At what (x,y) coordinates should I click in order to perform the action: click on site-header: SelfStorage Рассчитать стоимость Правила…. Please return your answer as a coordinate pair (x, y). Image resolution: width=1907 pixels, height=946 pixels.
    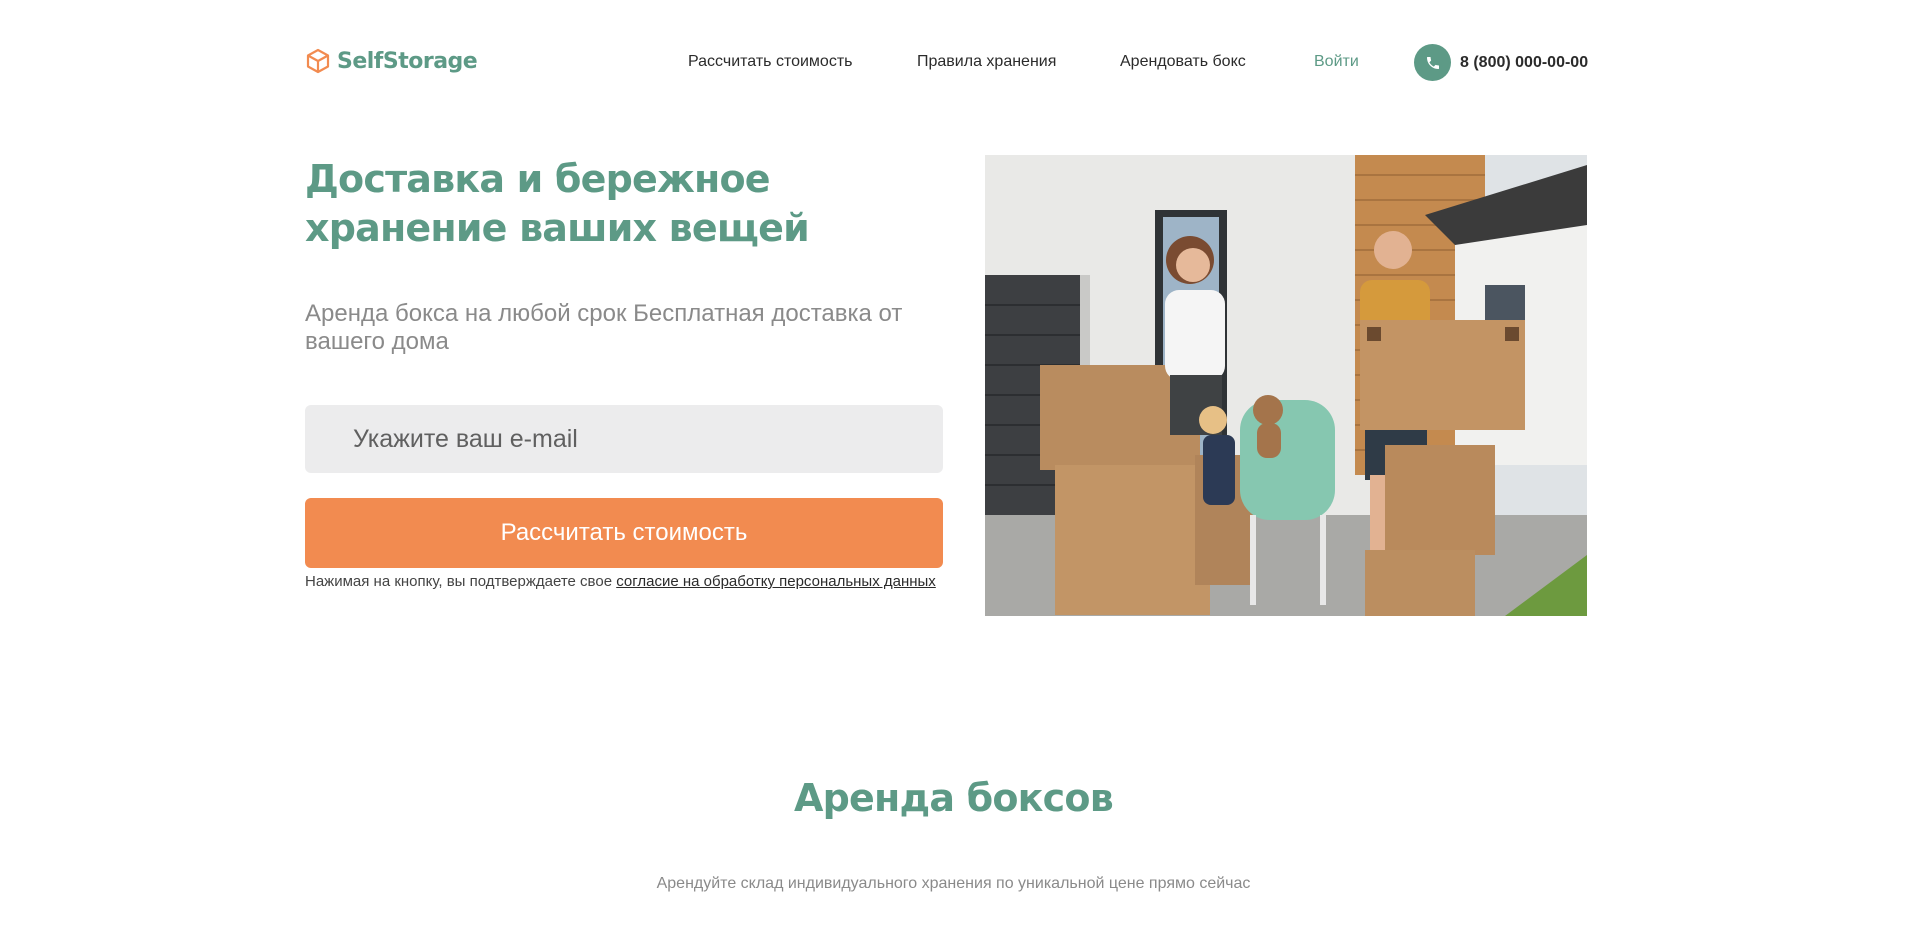
    Looking at the image, I should click on (953, 62).